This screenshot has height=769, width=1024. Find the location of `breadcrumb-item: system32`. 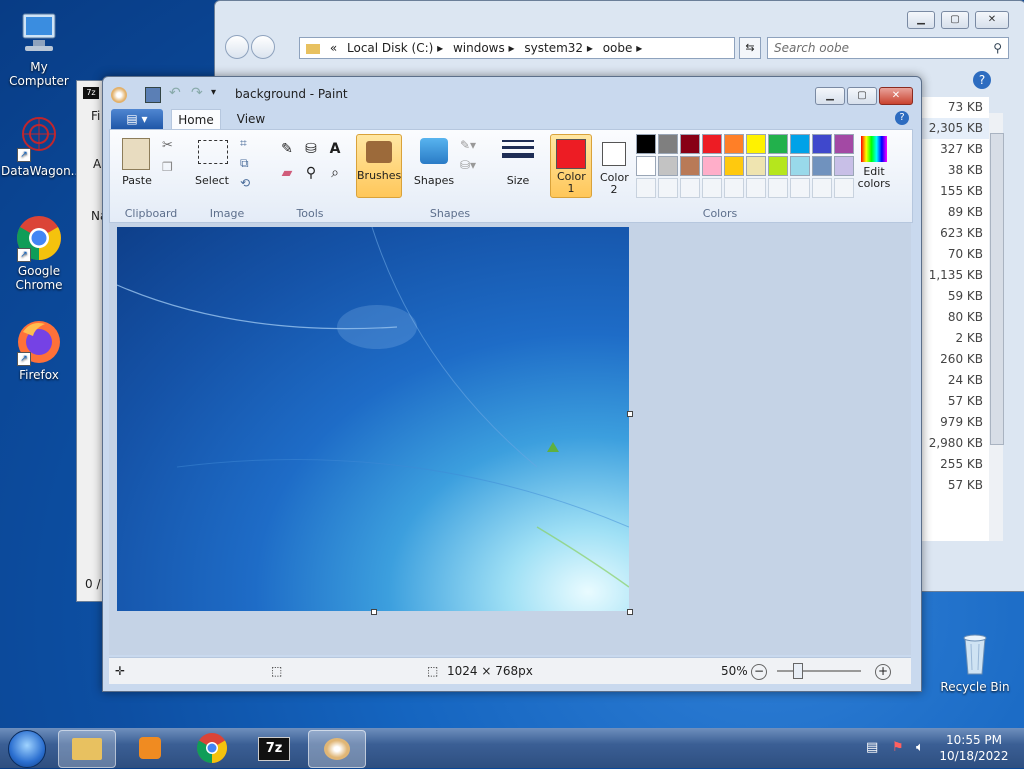

breadcrumb-item: system32 is located at coordinates (553, 48).